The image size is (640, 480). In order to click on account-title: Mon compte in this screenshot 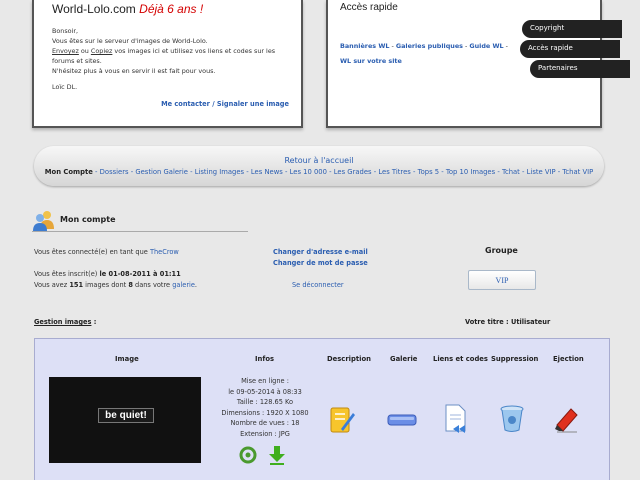, I will do `click(88, 219)`.